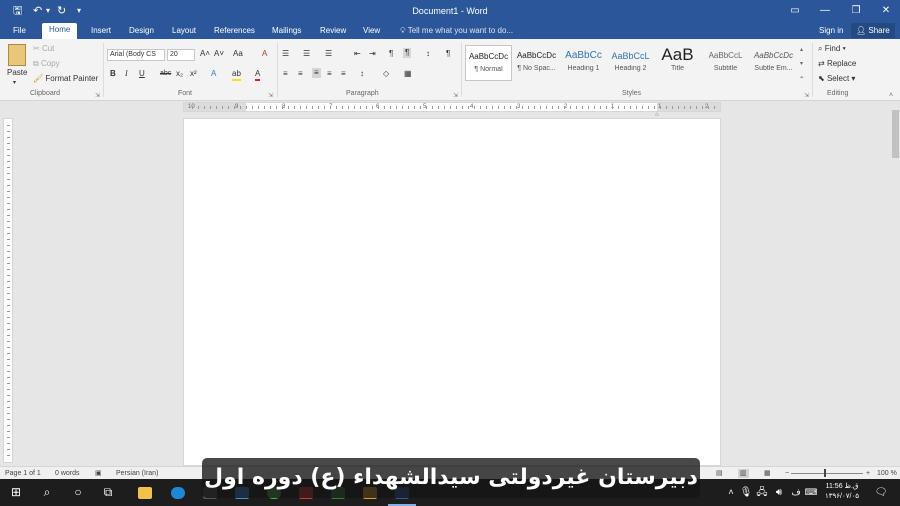 This screenshot has width=900, height=506. Describe the element at coordinates (362, 74) in the screenshot. I see `line-spacing-icon: ↕` at that location.